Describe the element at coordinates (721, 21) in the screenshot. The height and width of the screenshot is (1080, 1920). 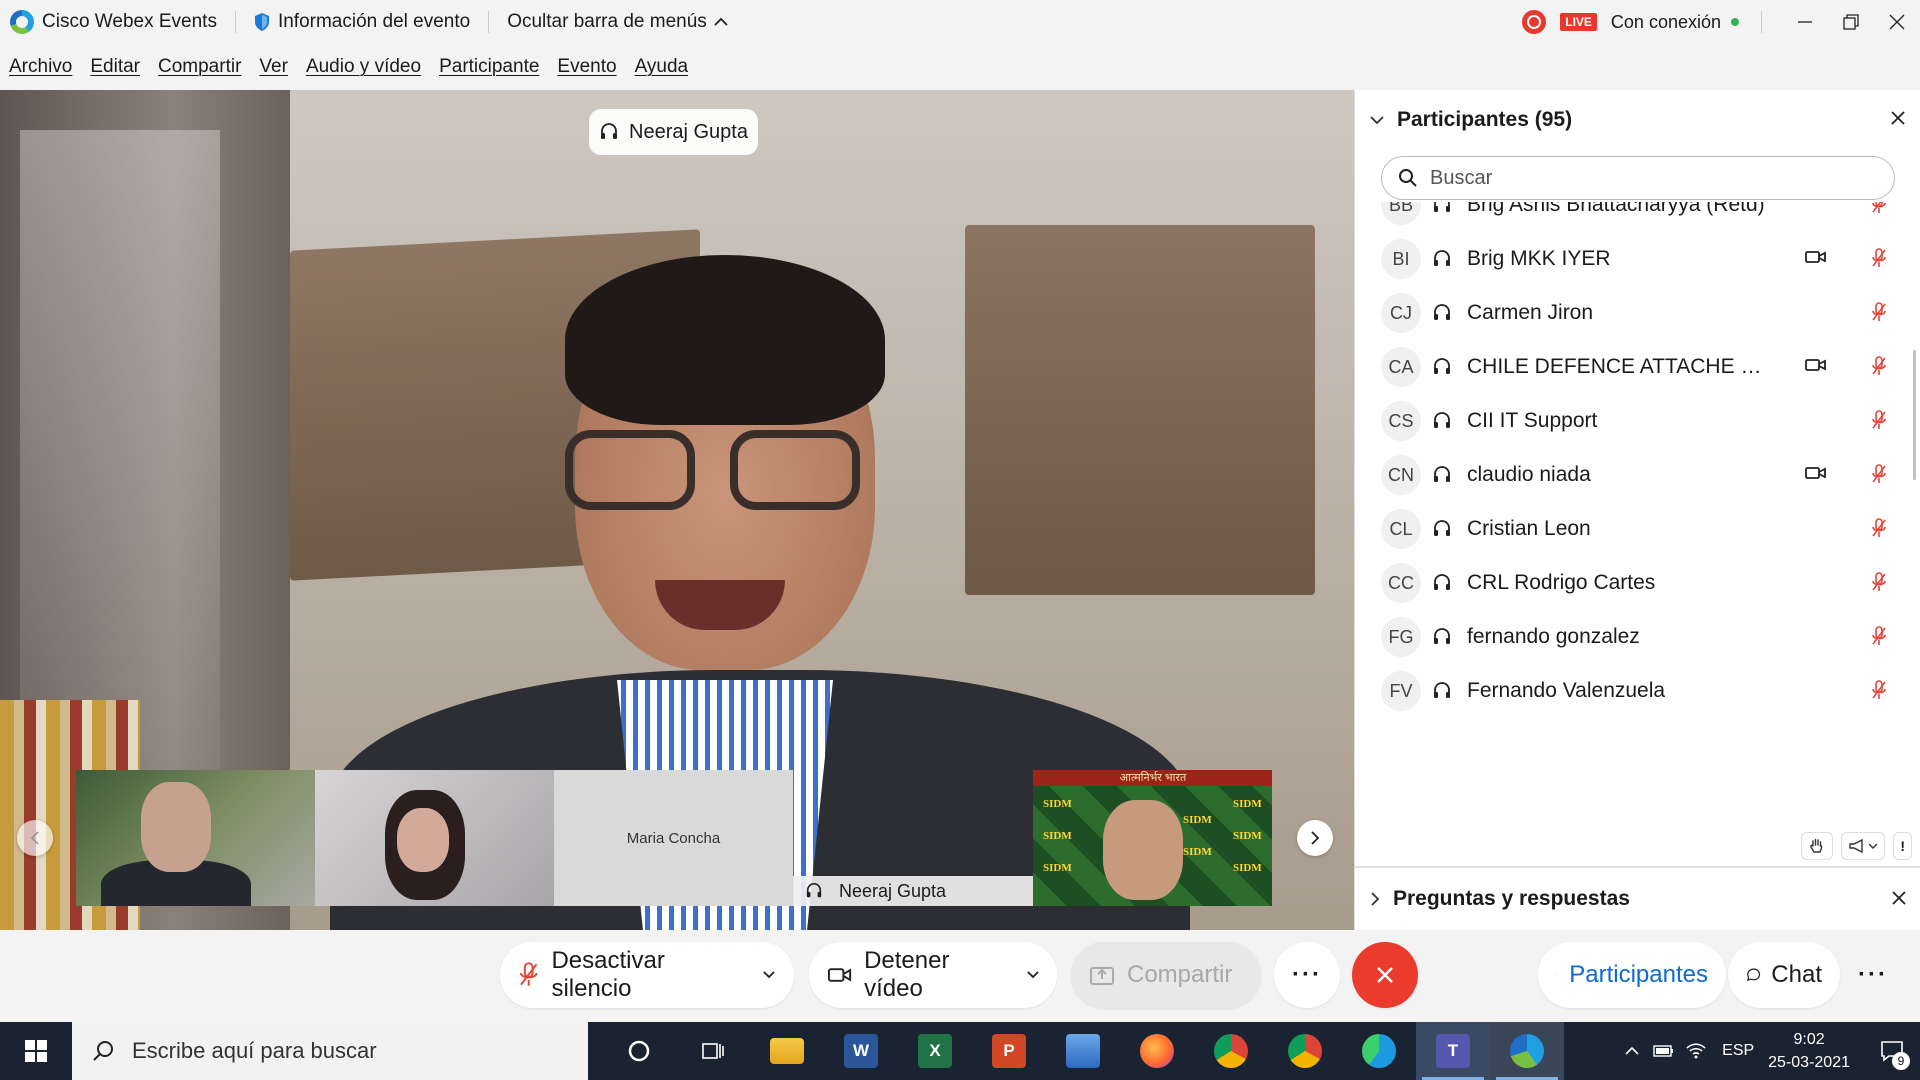
I see `chevron-up-icon` at that location.